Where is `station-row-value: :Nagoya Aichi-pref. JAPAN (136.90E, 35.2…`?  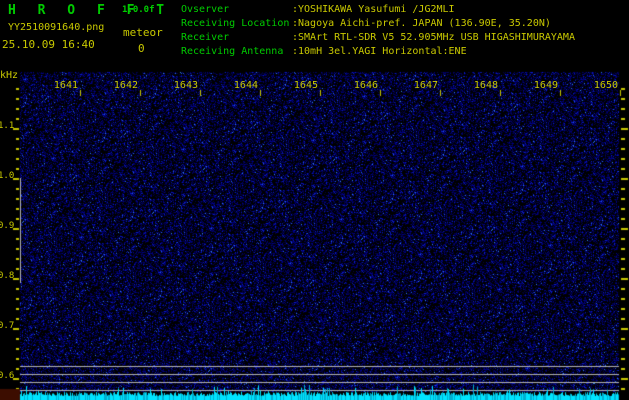 station-row-value: :Nagoya Aichi-pref. JAPAN (136.90E, 35.2… is located at coordinates (421, 23).